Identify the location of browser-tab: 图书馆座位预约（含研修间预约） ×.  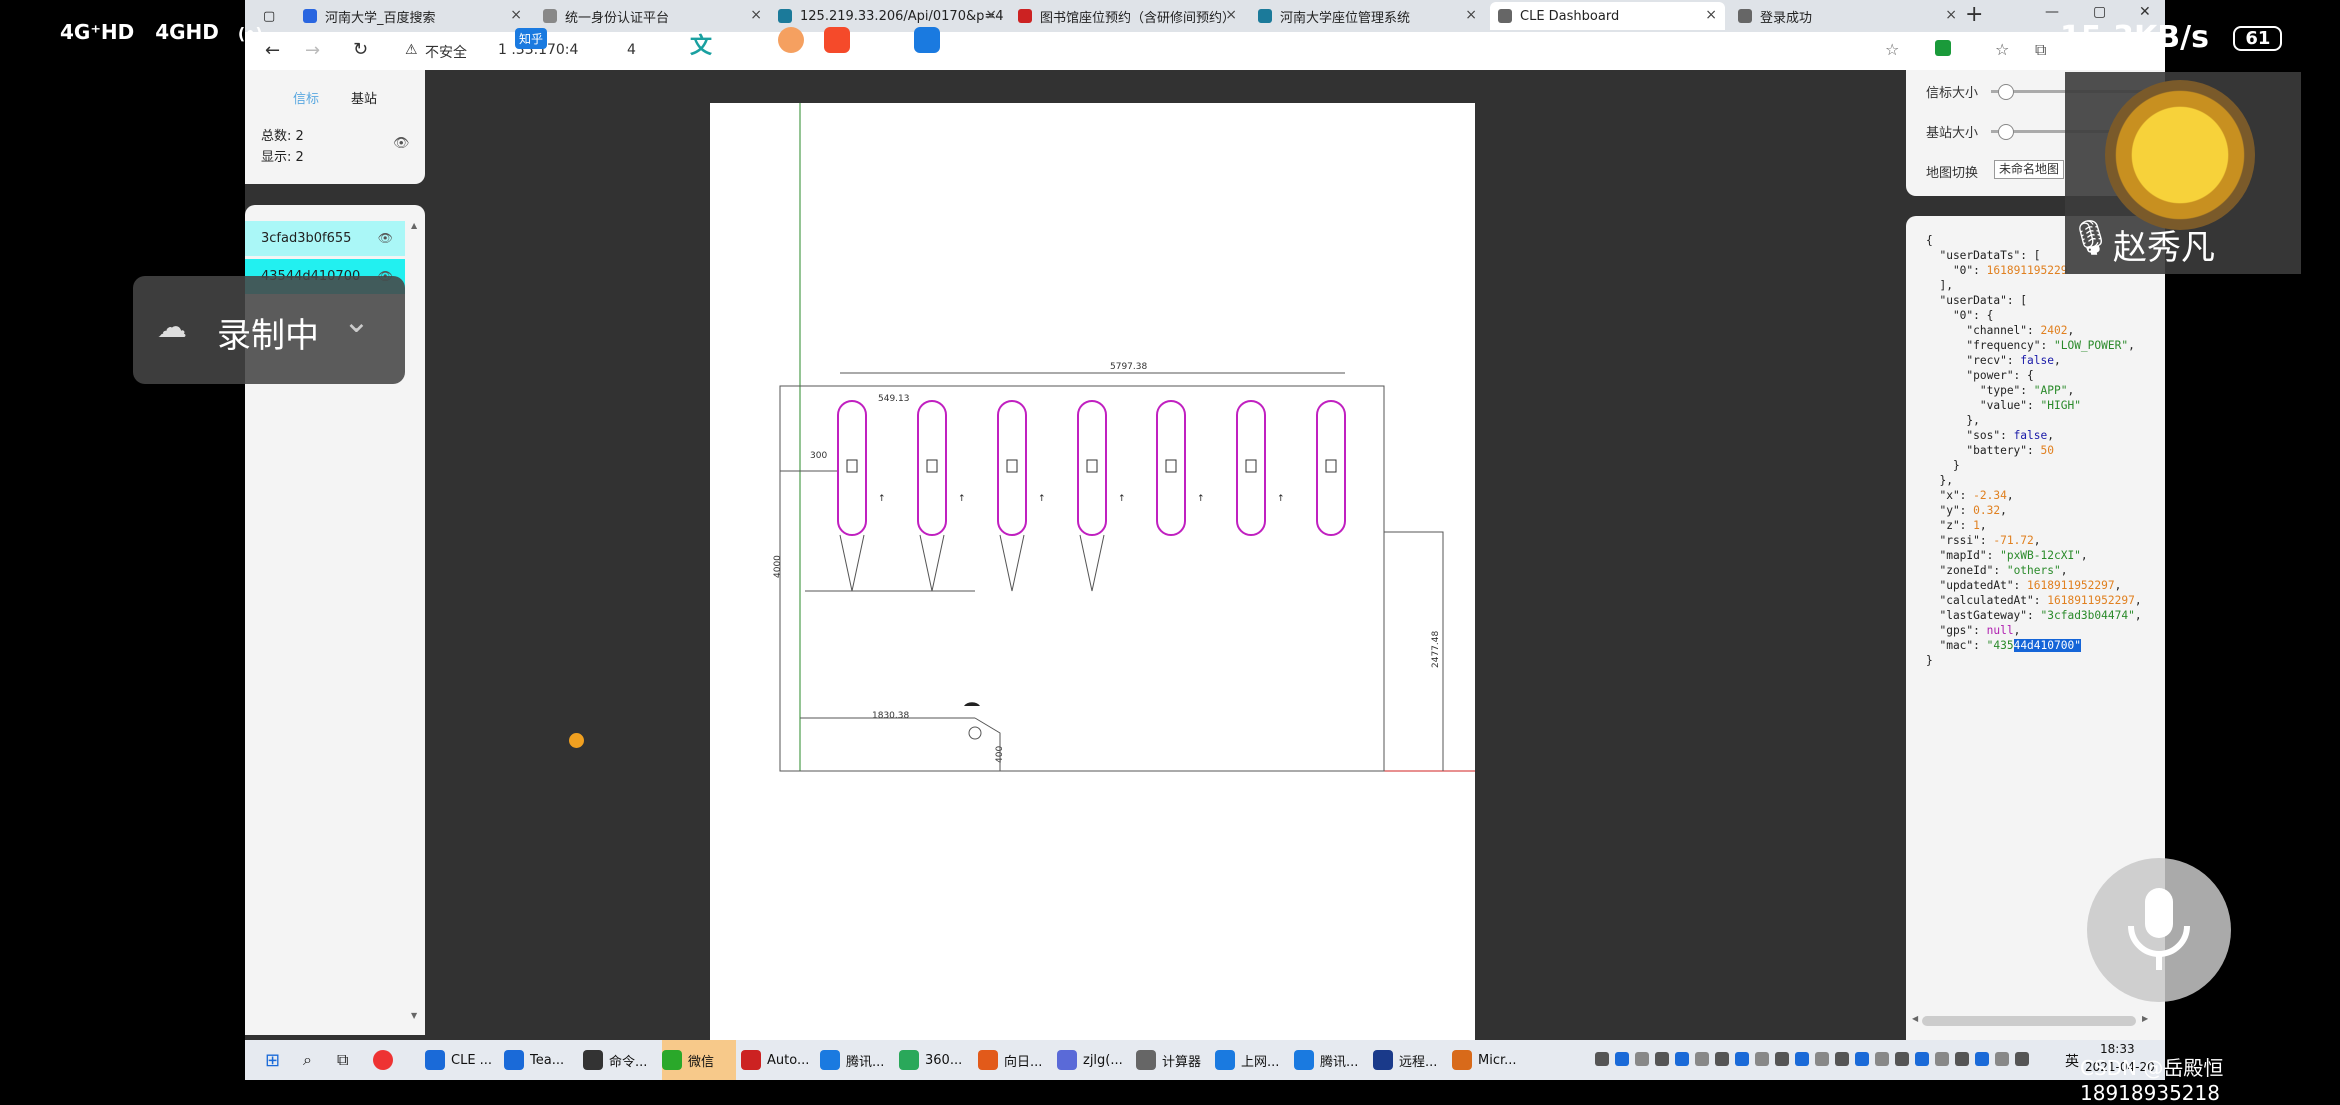
(1127, 16).